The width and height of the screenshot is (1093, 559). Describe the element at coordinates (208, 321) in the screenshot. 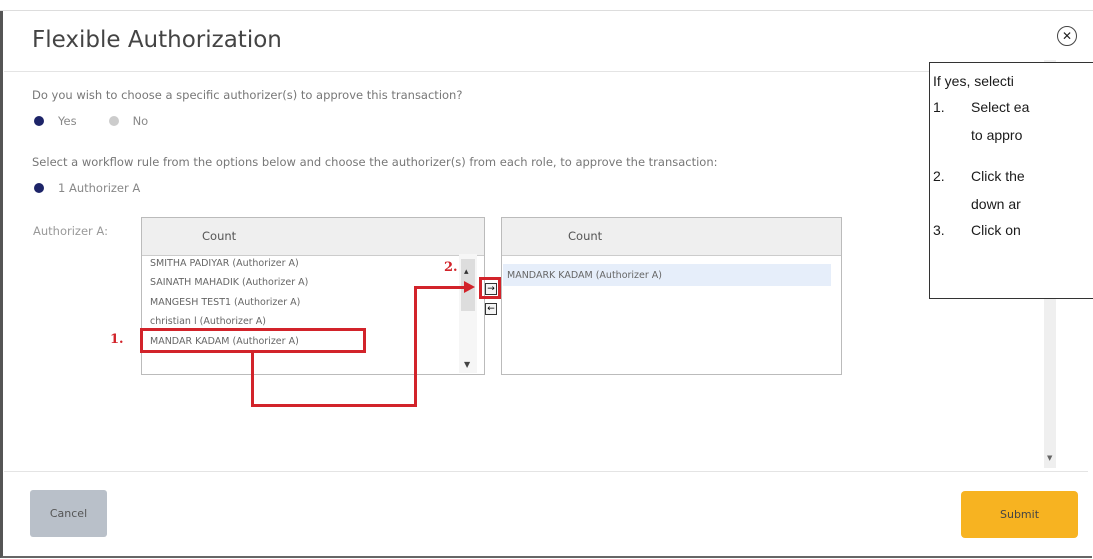

I see `list-item: christian l (Authorizer A)` at that location.